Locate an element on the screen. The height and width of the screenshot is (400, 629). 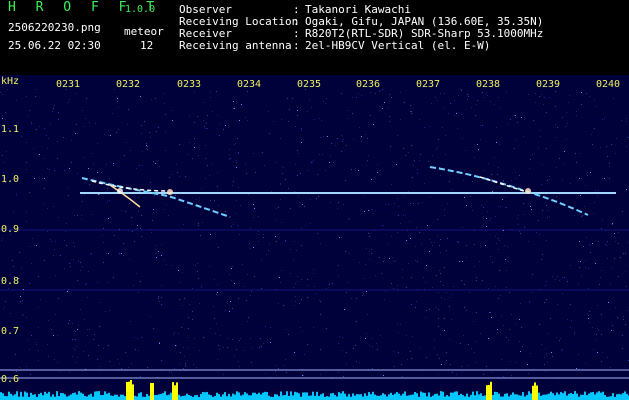
x-tick-label: 0240 is located at coordinates (608, 84).